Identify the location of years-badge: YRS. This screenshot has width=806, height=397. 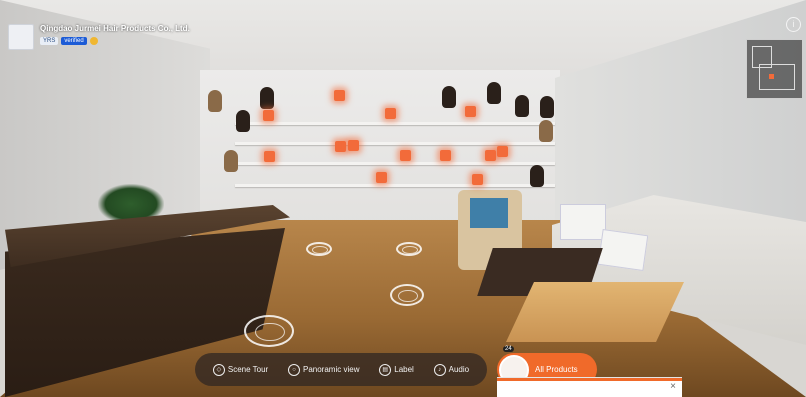
(49, 41).